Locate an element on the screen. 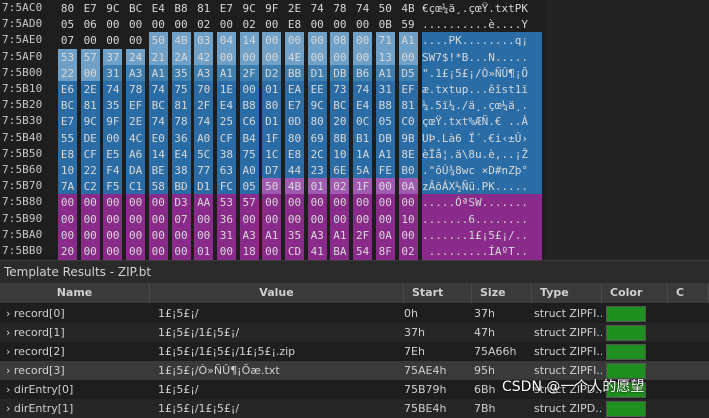 This screenshot has width=709, height=418. hex-ascii: ¼.5ï¼./ä¸.çœ¼ä¸. is located at coordinates (482, 106).